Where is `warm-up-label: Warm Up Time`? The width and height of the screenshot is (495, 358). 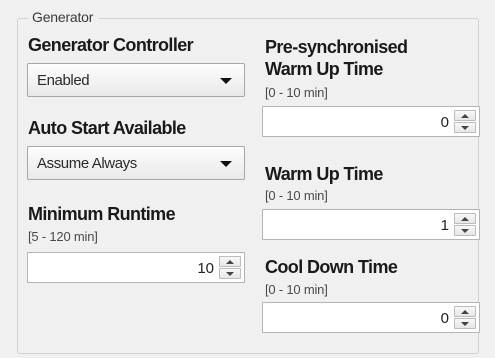 warm-up-label: Warm Up Time is located at coordinates (324, 174).